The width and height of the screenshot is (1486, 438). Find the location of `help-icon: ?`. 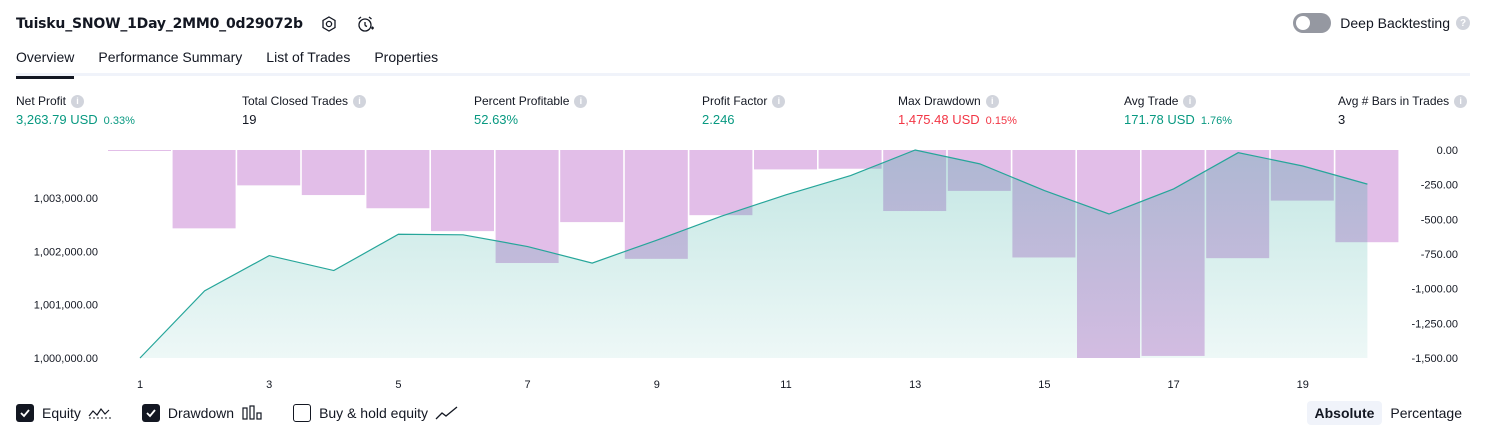

help-icon: ? is located at coordinates (1463, 23).